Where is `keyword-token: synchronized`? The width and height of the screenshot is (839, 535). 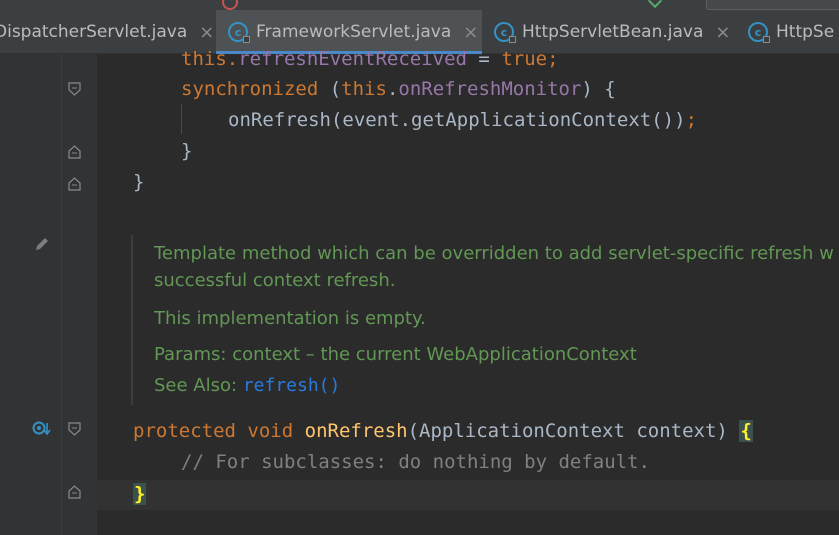 keyword-token: synchronized is located at coordinates (250, 89).